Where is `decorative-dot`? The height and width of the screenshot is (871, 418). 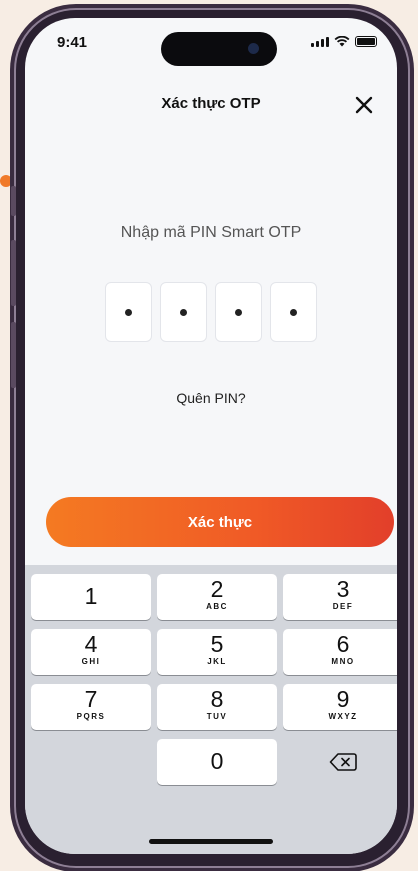 decorative-dot is located at coordinates (6, 181).